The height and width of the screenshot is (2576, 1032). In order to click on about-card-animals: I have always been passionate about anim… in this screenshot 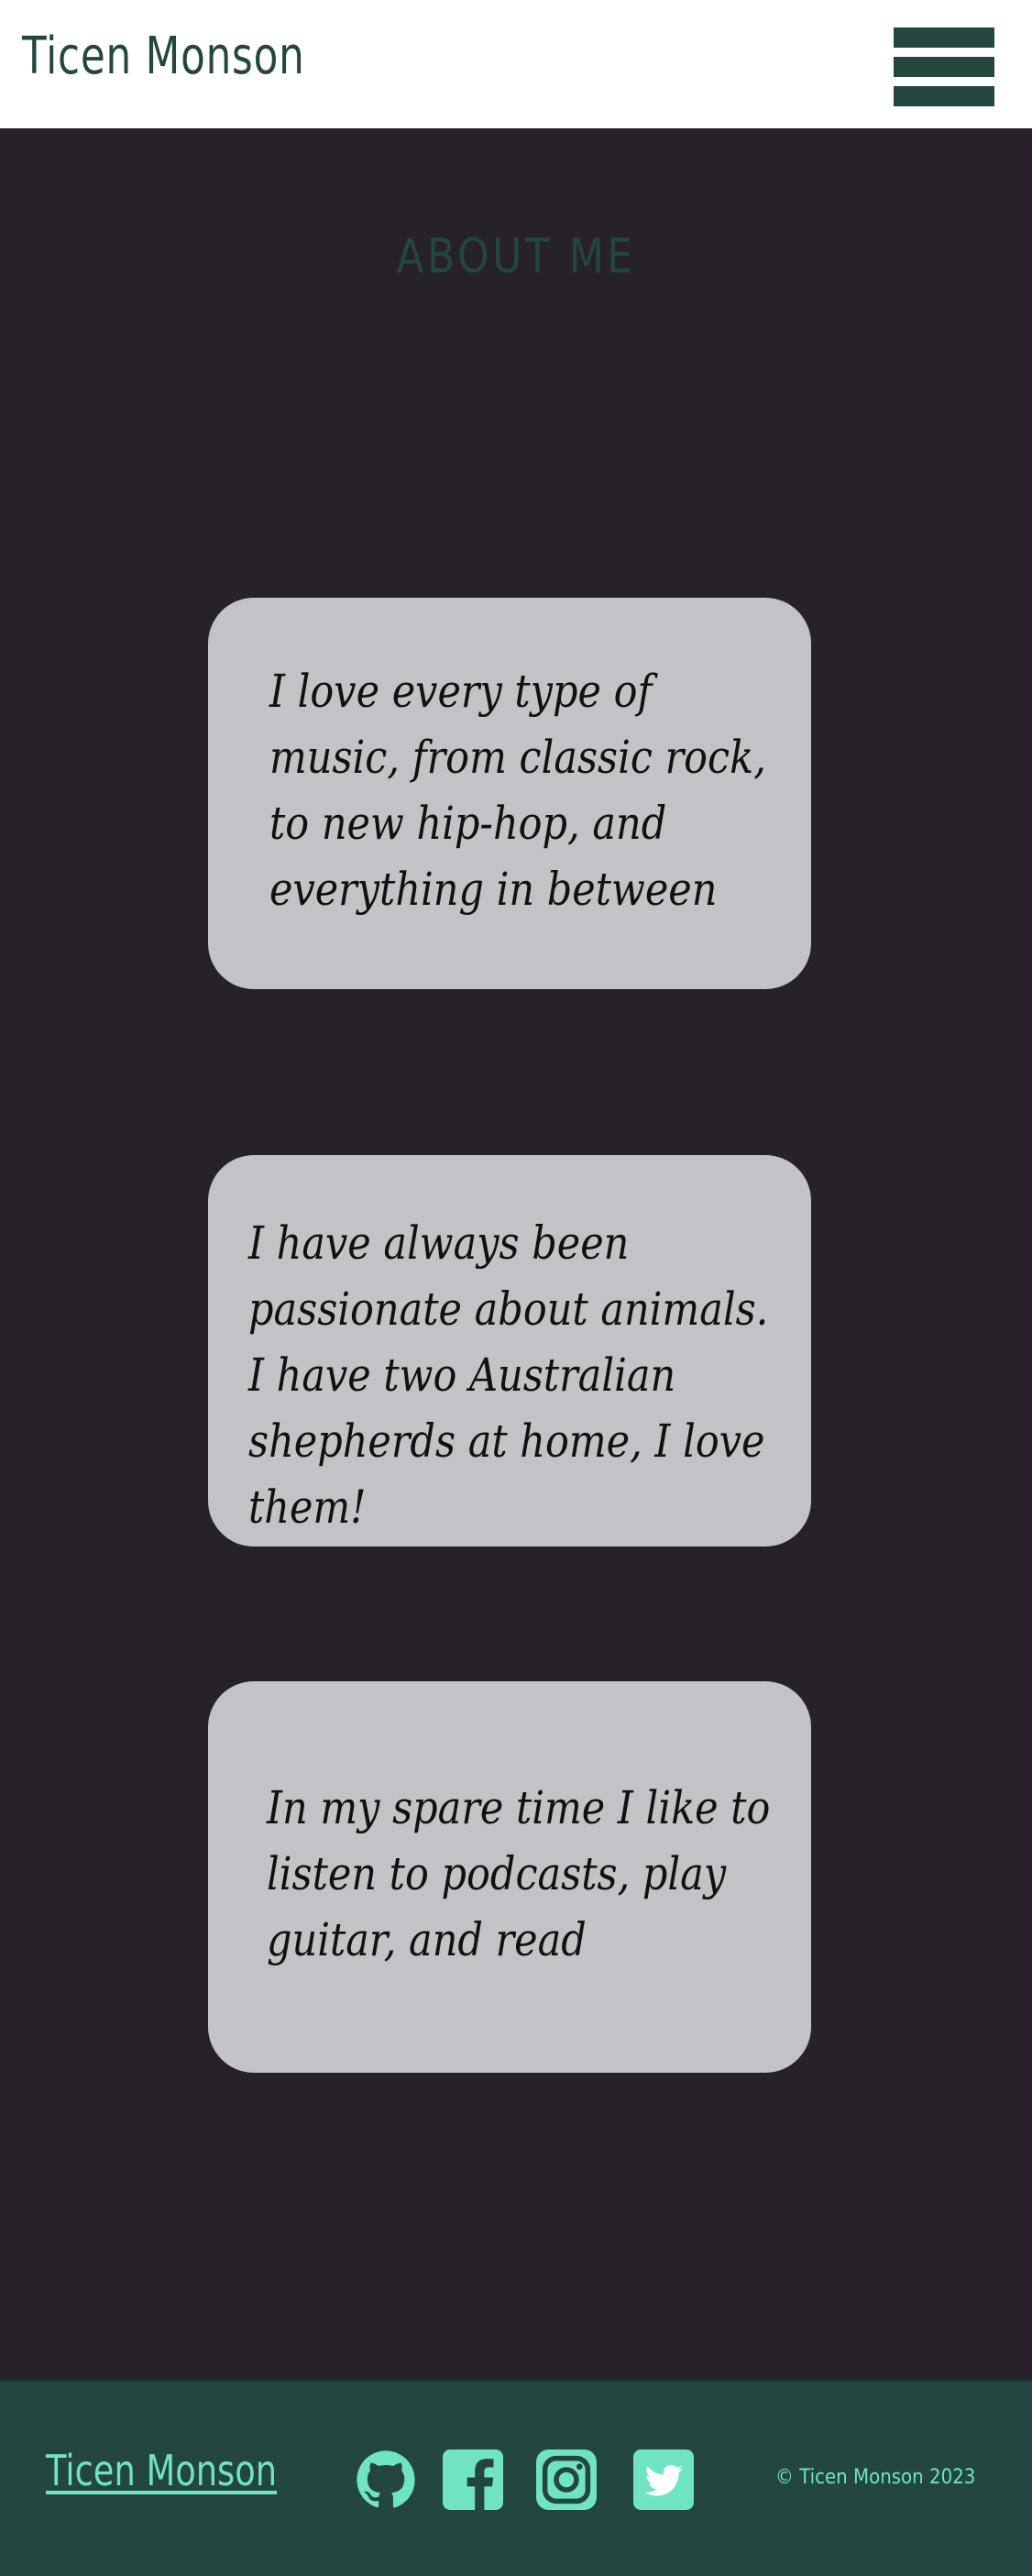, I will do `click(509, 1351)`.